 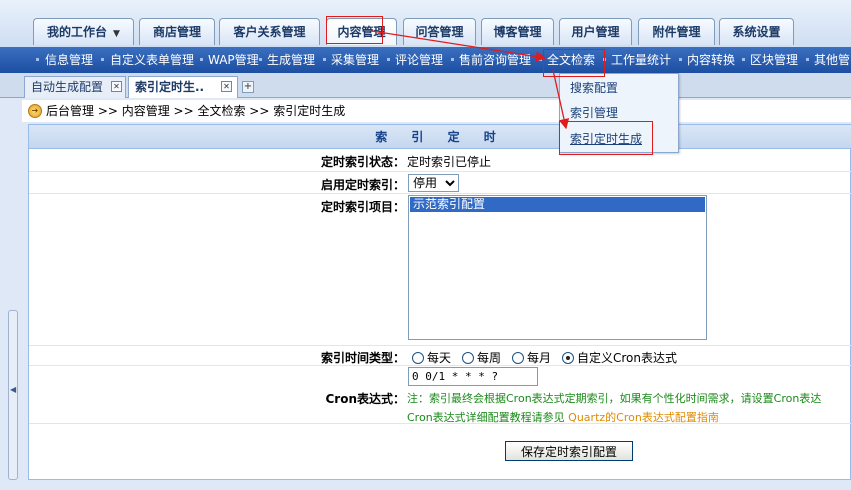 I want to click on subnav-comment-management: 评论管理, so click(x=419, y=60).